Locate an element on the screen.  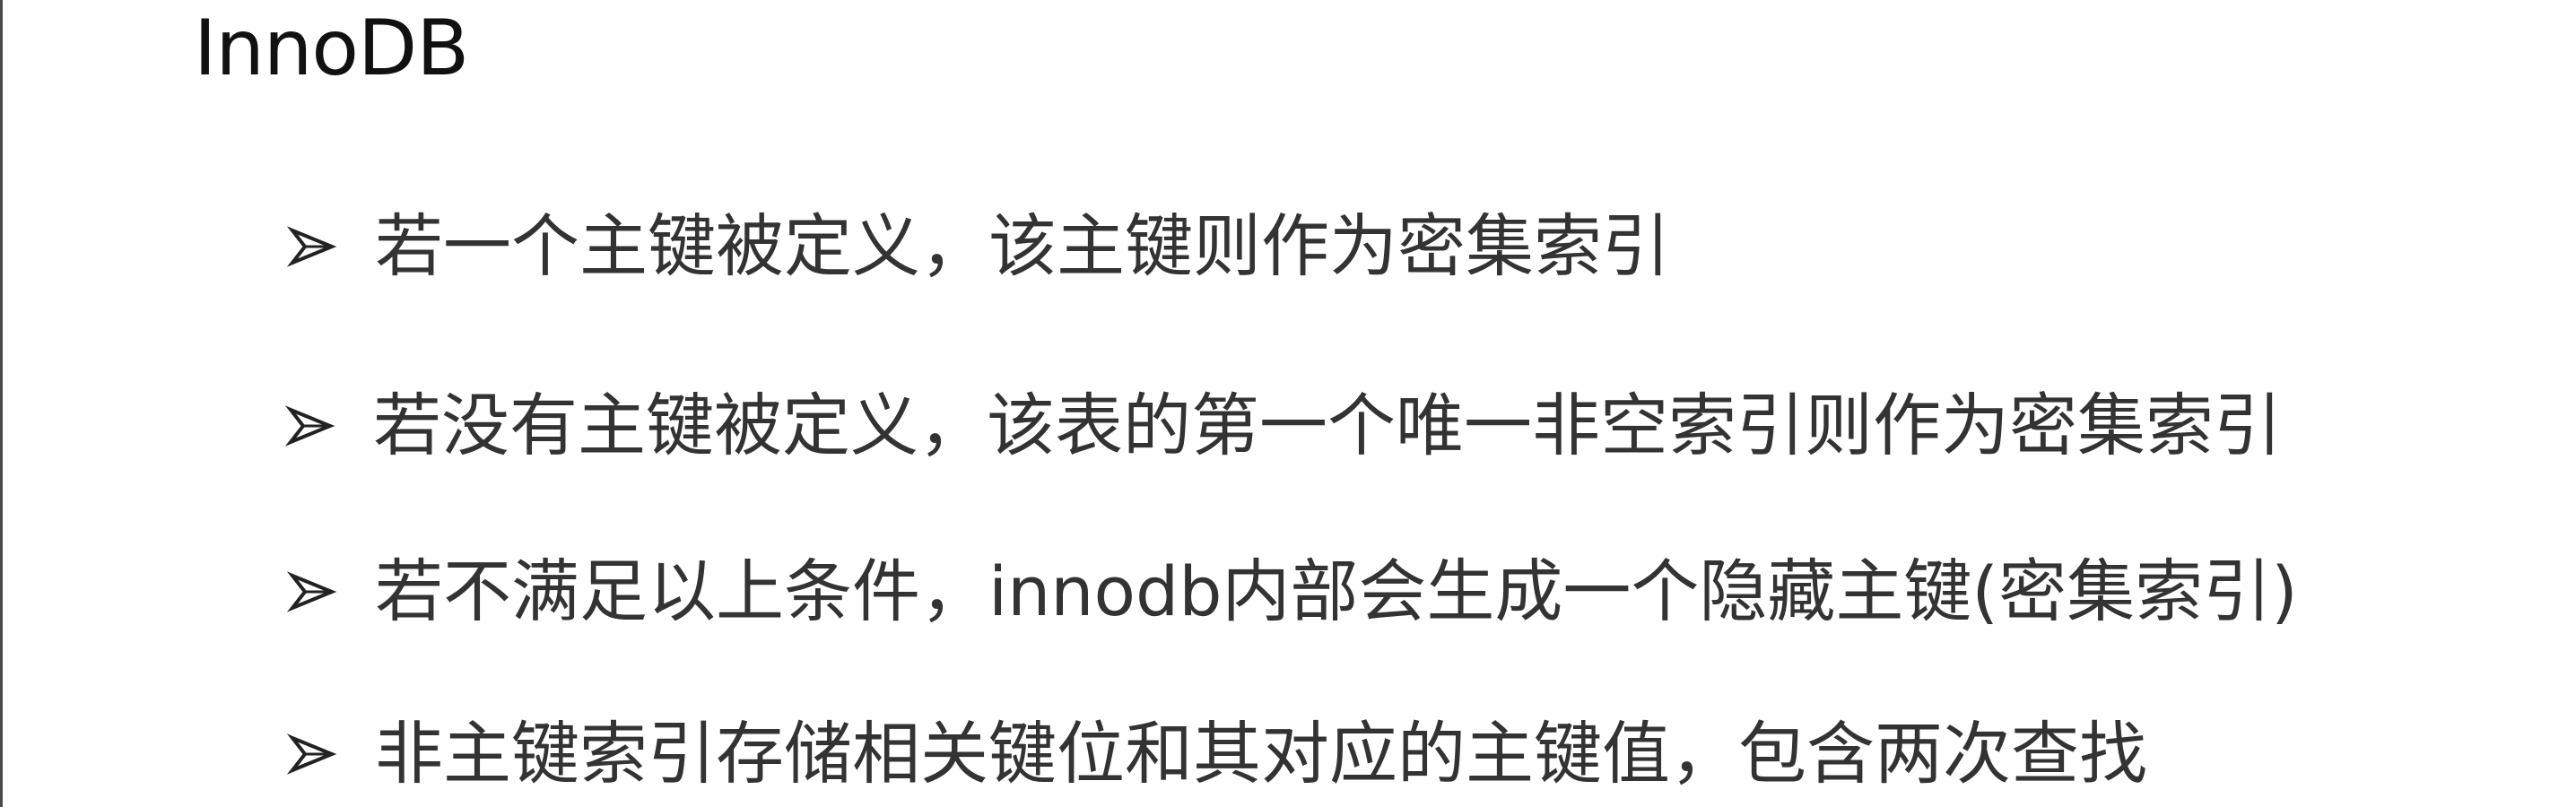
bullet-item: 若没有主键被定义，该表的第一个唯一非空索引则作为密集索引 is located at coordinates (1282, 426).